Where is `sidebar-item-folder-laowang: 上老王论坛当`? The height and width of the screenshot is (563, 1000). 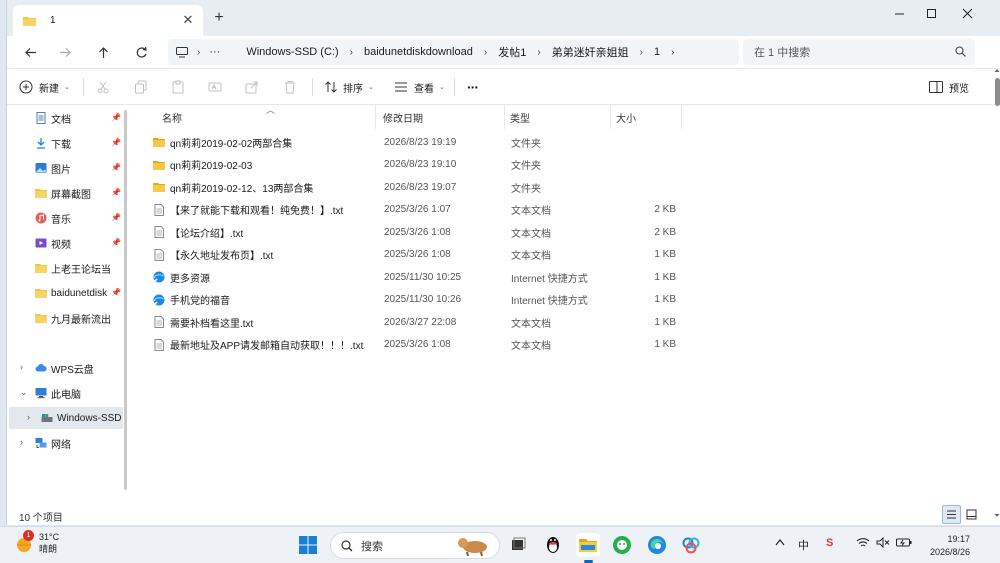
sidebar-item-folder-laowang: 上老王论坛当 is located at coordinates (67, 268).